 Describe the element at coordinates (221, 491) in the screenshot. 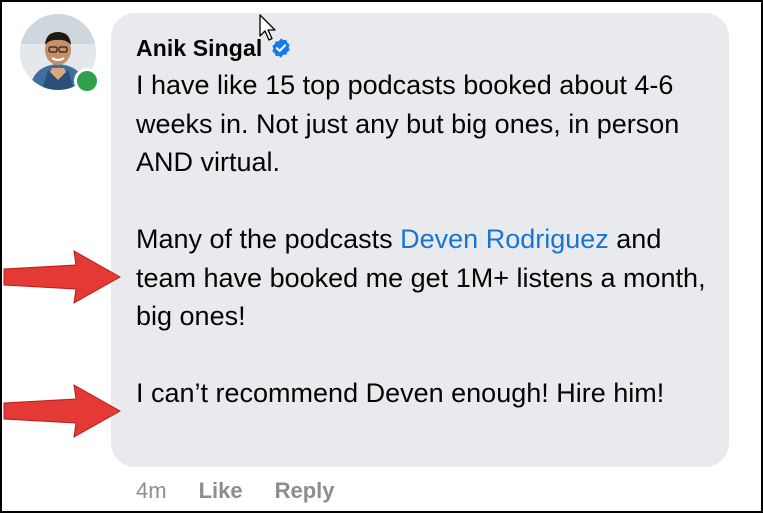

I see `like-button: Like` at that location.